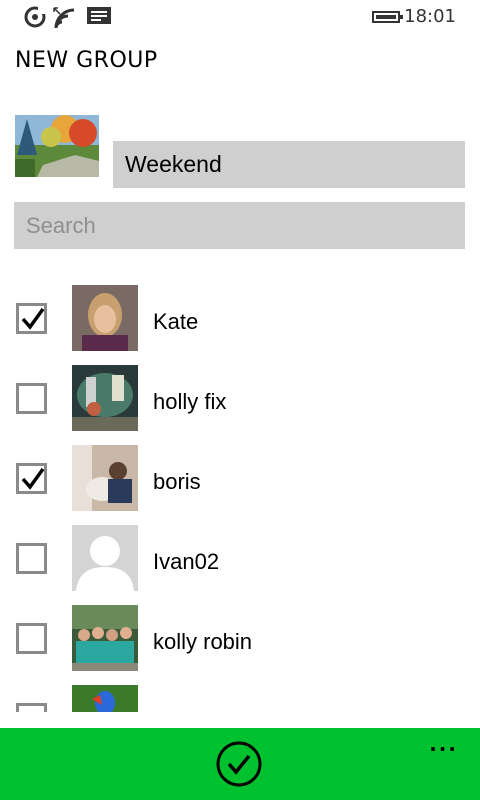 This screenshot has width=480, height=800. I want to click on contact-row: Ivan02, so click(240, 558).